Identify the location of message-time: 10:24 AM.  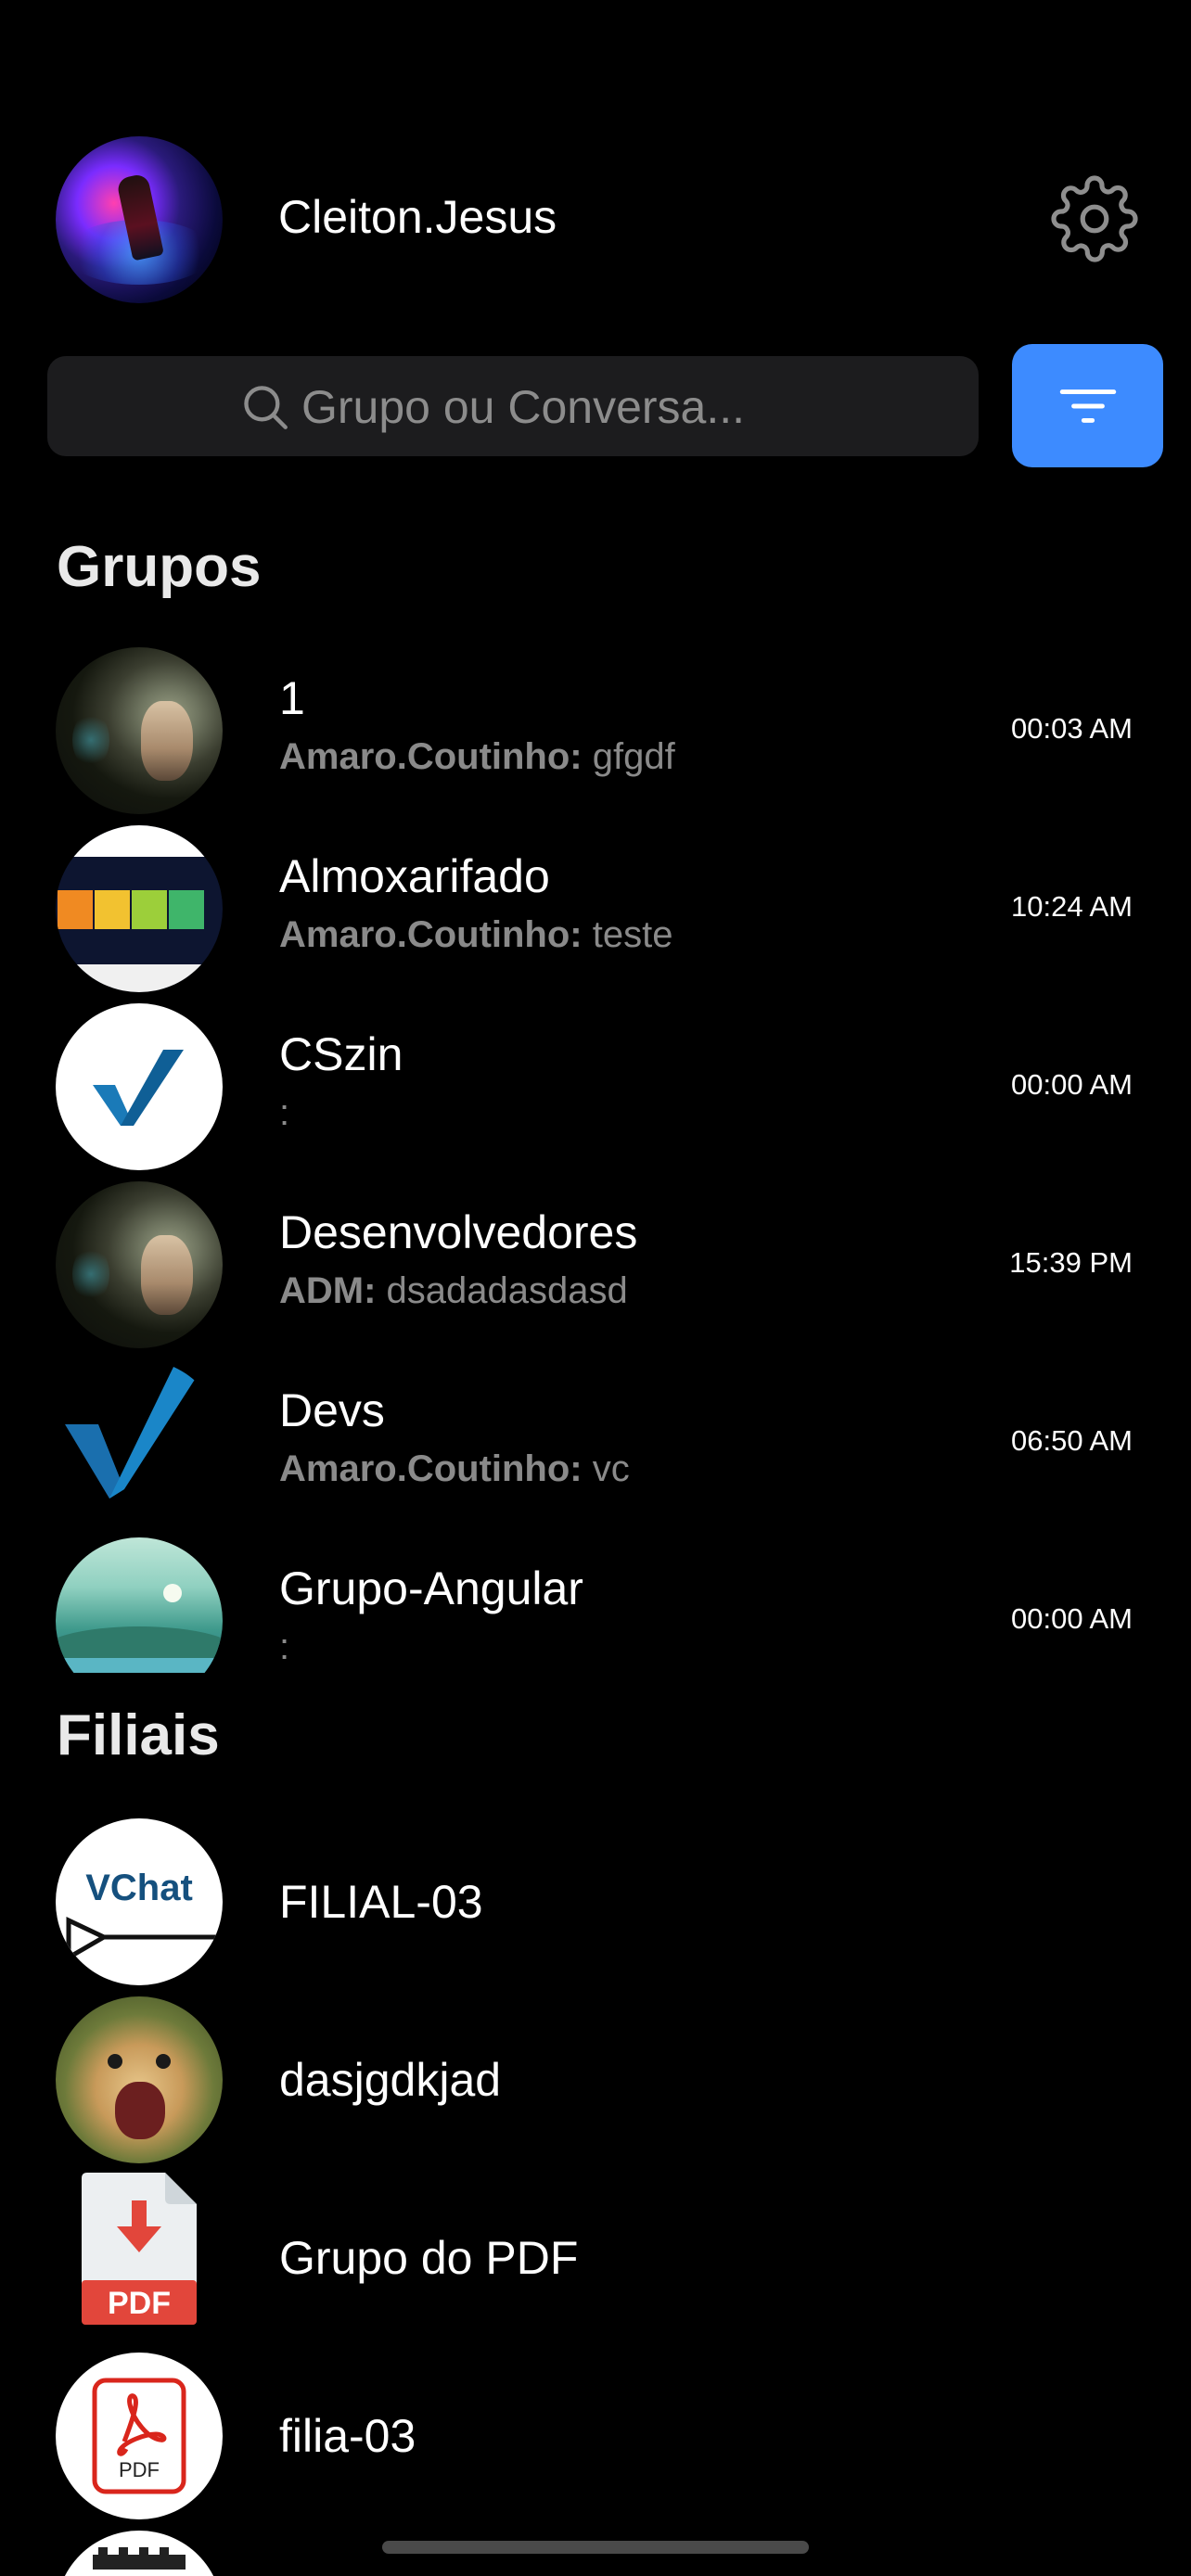
(1072, 907).